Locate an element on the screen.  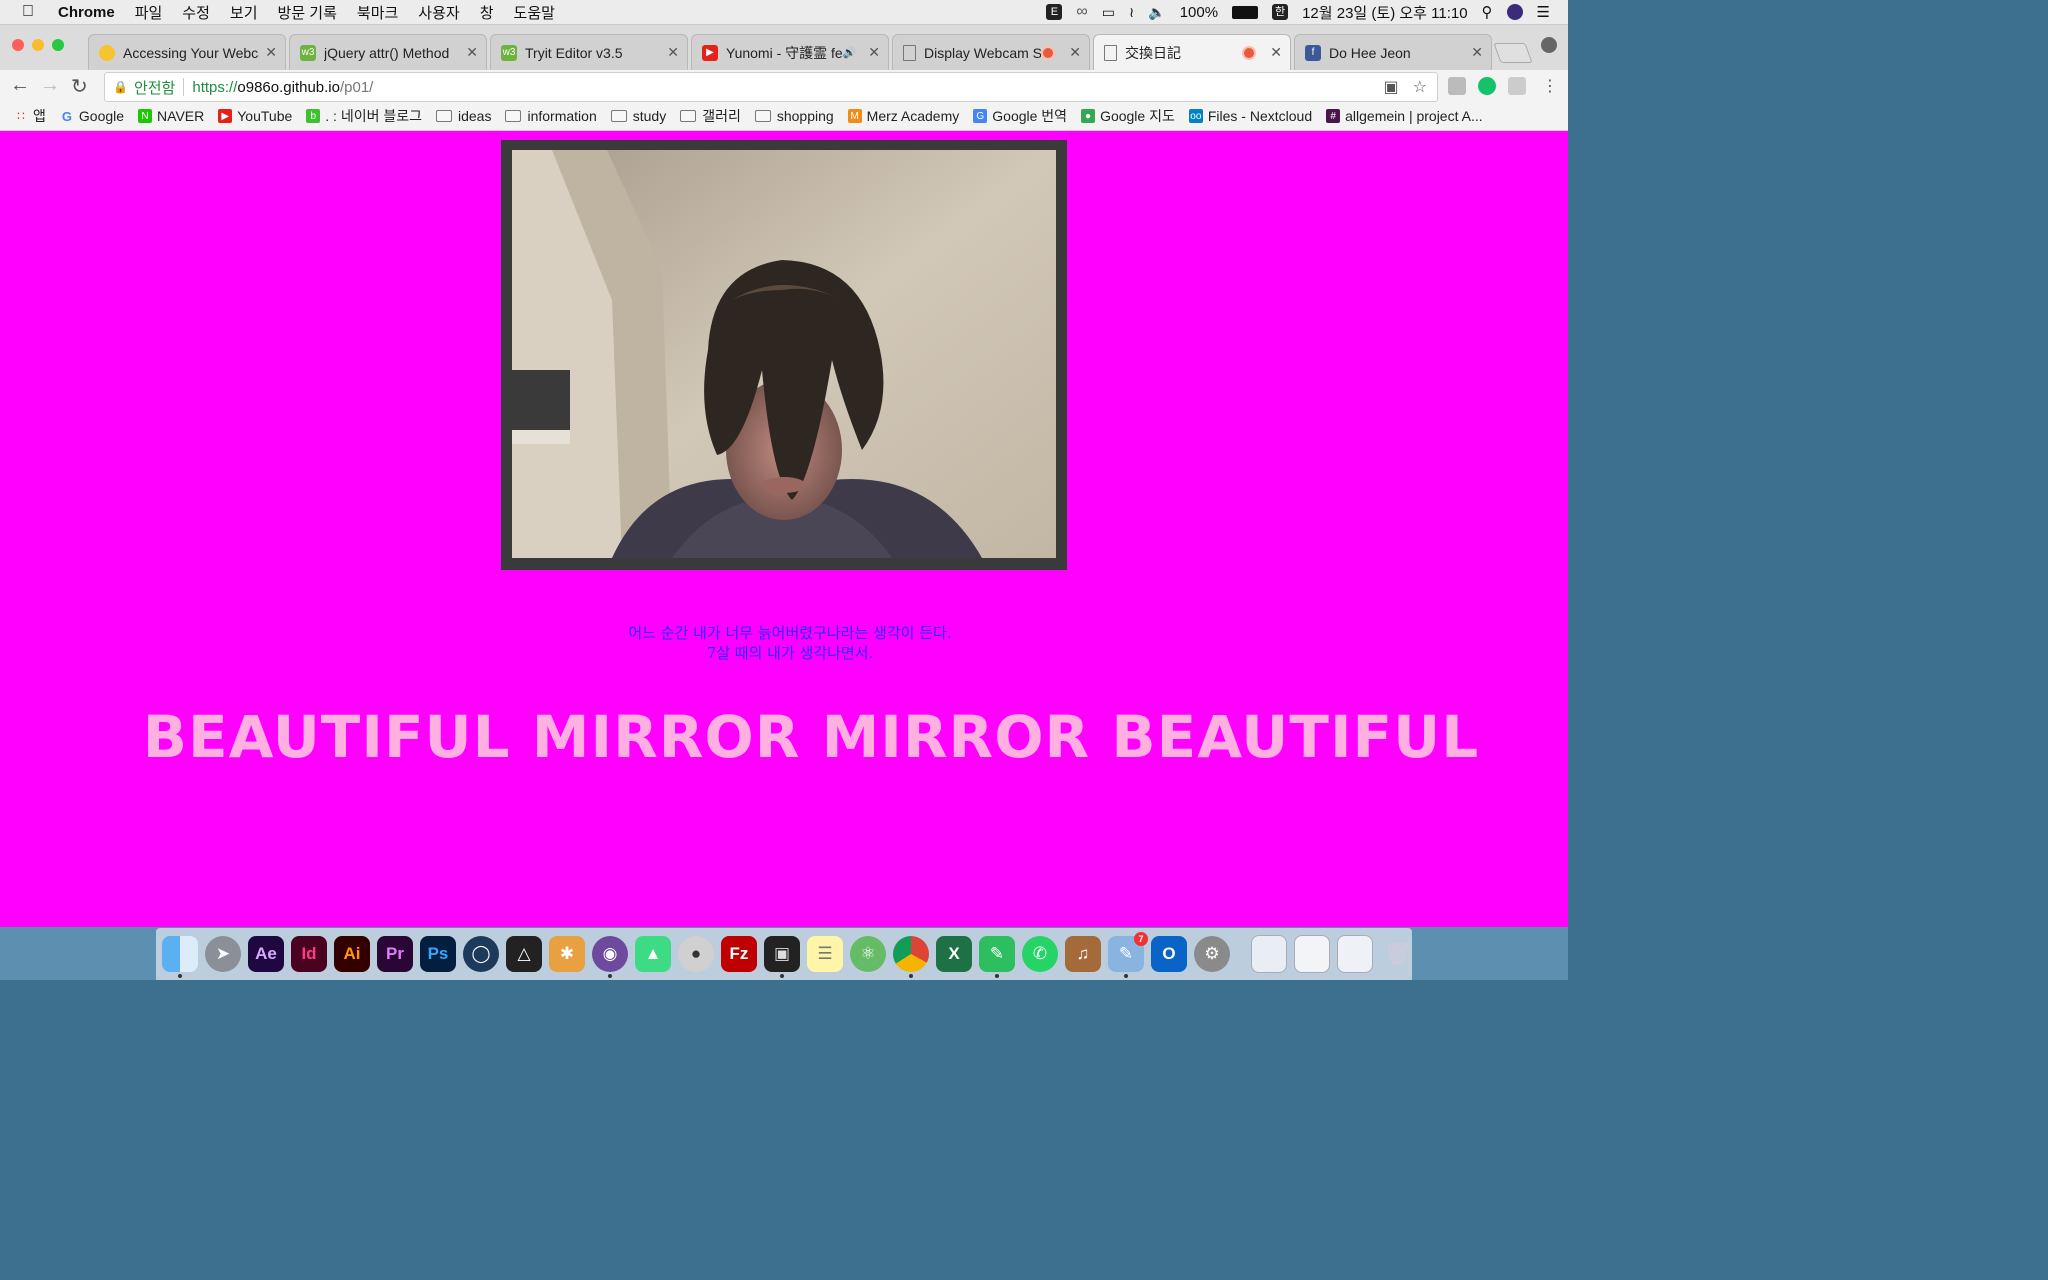
outlook-icon: O is located at coordinates (1169, 954).